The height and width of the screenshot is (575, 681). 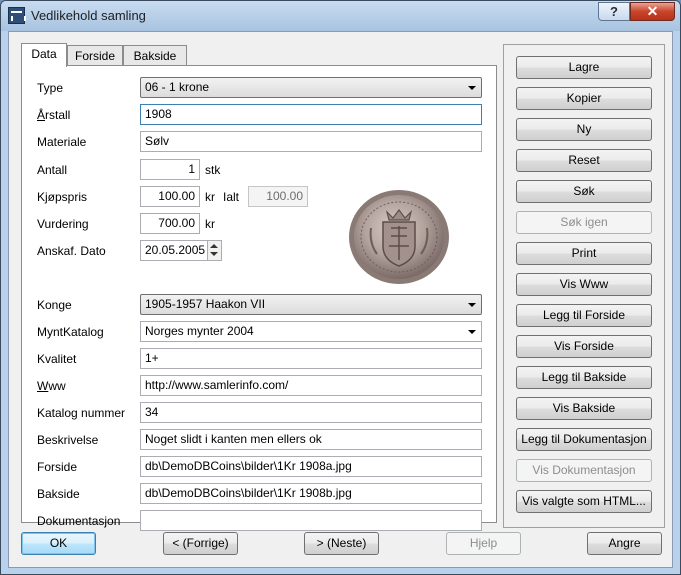 What do you see at coordinates (483, 543) in the screenshot?
I see `help-button: Hjelp` at bounding box center [483, 543].